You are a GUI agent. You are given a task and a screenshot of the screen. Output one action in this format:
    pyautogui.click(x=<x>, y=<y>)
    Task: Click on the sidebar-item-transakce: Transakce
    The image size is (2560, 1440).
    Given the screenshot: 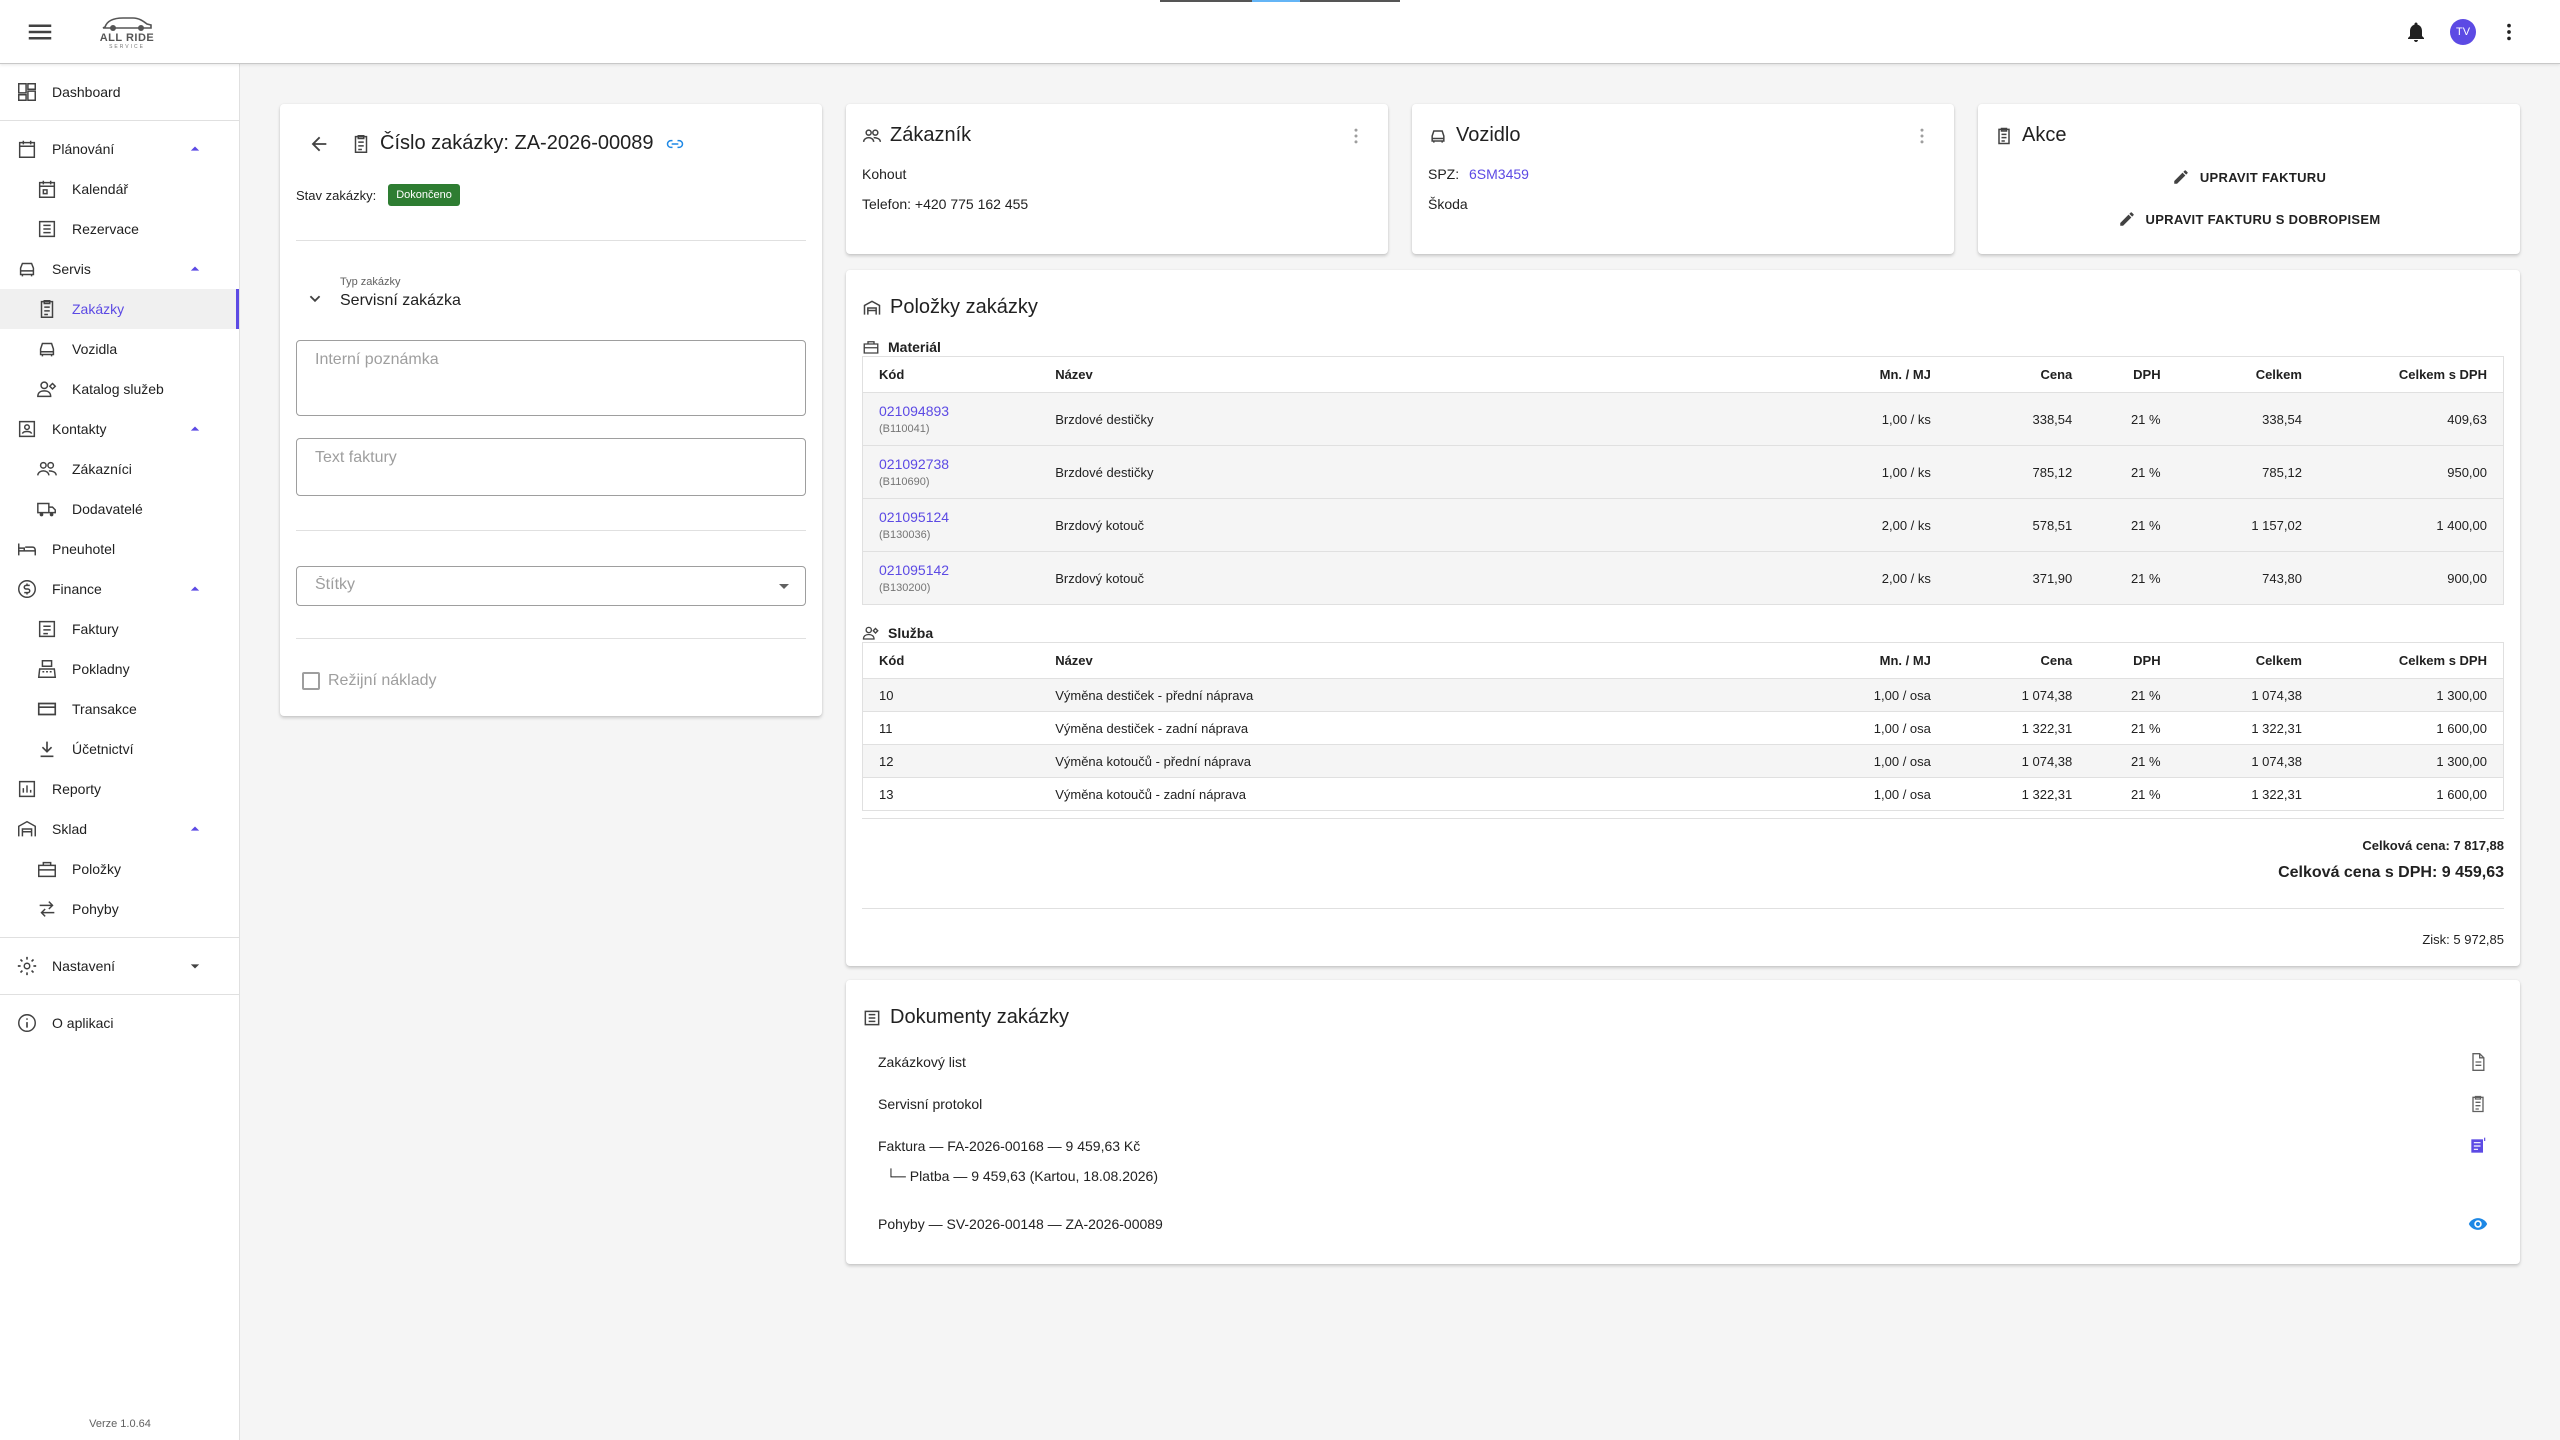 What is the action you would take?
    pyautogui.click(x=119, y=709)
    